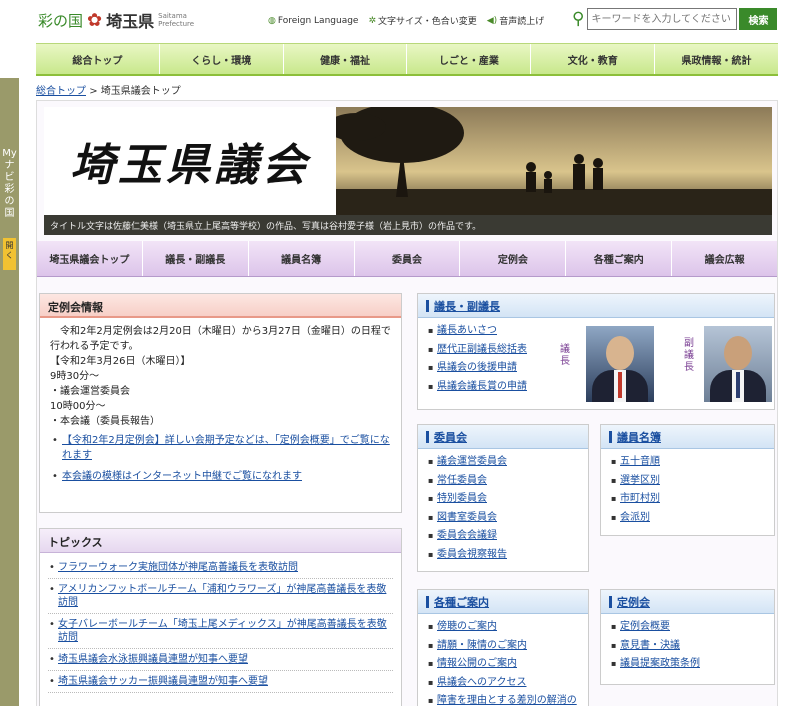 Image resolution: width=799 pixels, height=706 pixels. I want to click on subnav-kouhou: 議会広報, so click(724, 258).